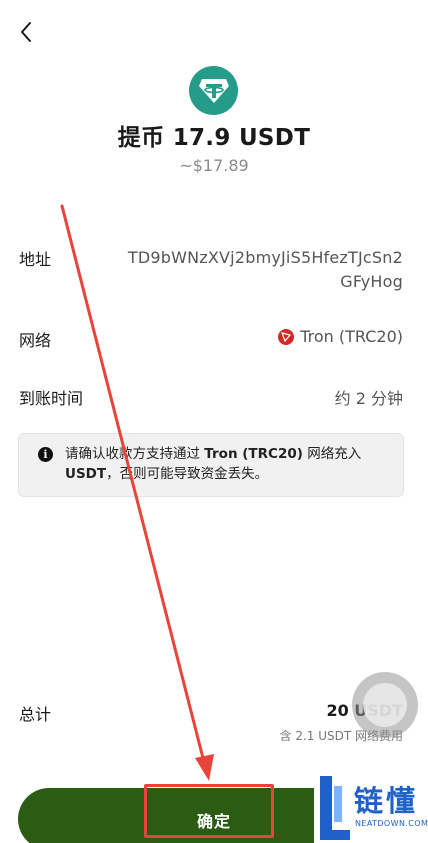 Image resolution: width=428 pixels, height=843 pixels. What do you see at coordinates (213, 90) in the screenshot?
I see `tether-usdt-icon` at bounding box center [213, 90].